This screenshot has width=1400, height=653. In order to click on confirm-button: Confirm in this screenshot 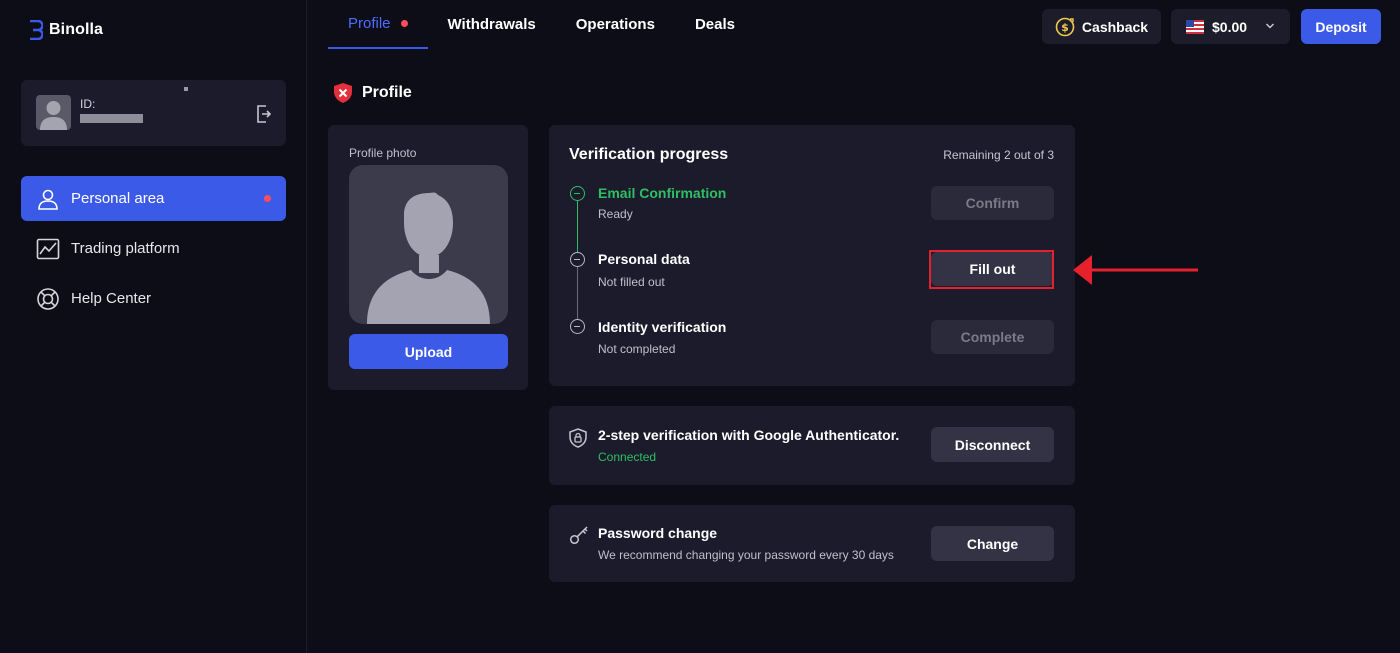, I will do `click(992, 203)`.